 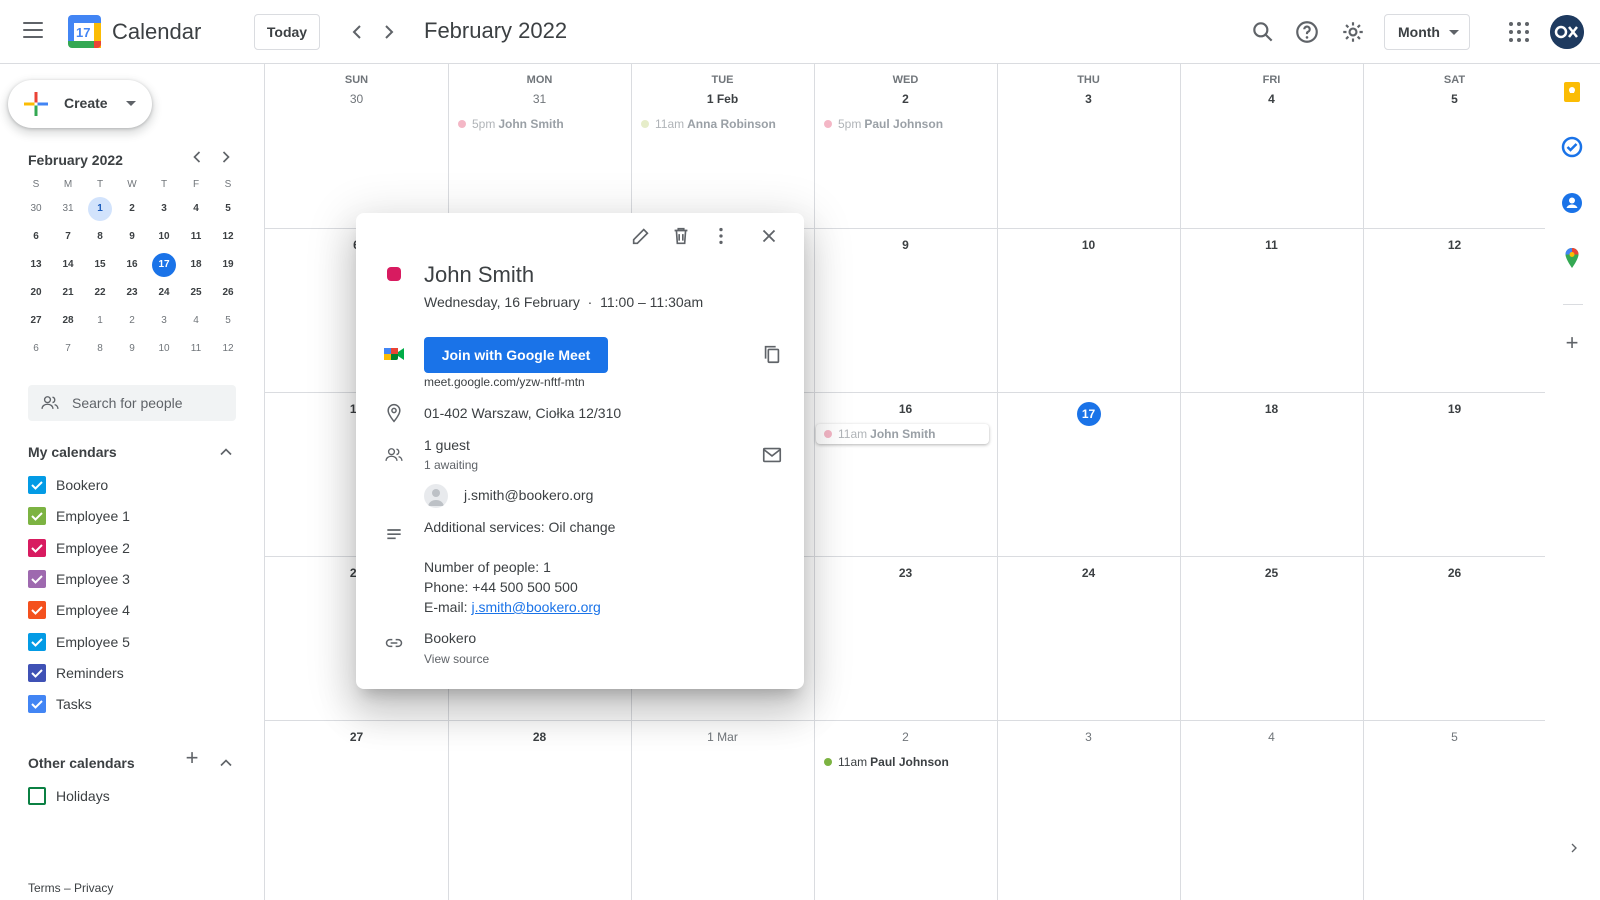 I want to click on event-chip: 11am Paul Johnson, so click(x=902, y=762).